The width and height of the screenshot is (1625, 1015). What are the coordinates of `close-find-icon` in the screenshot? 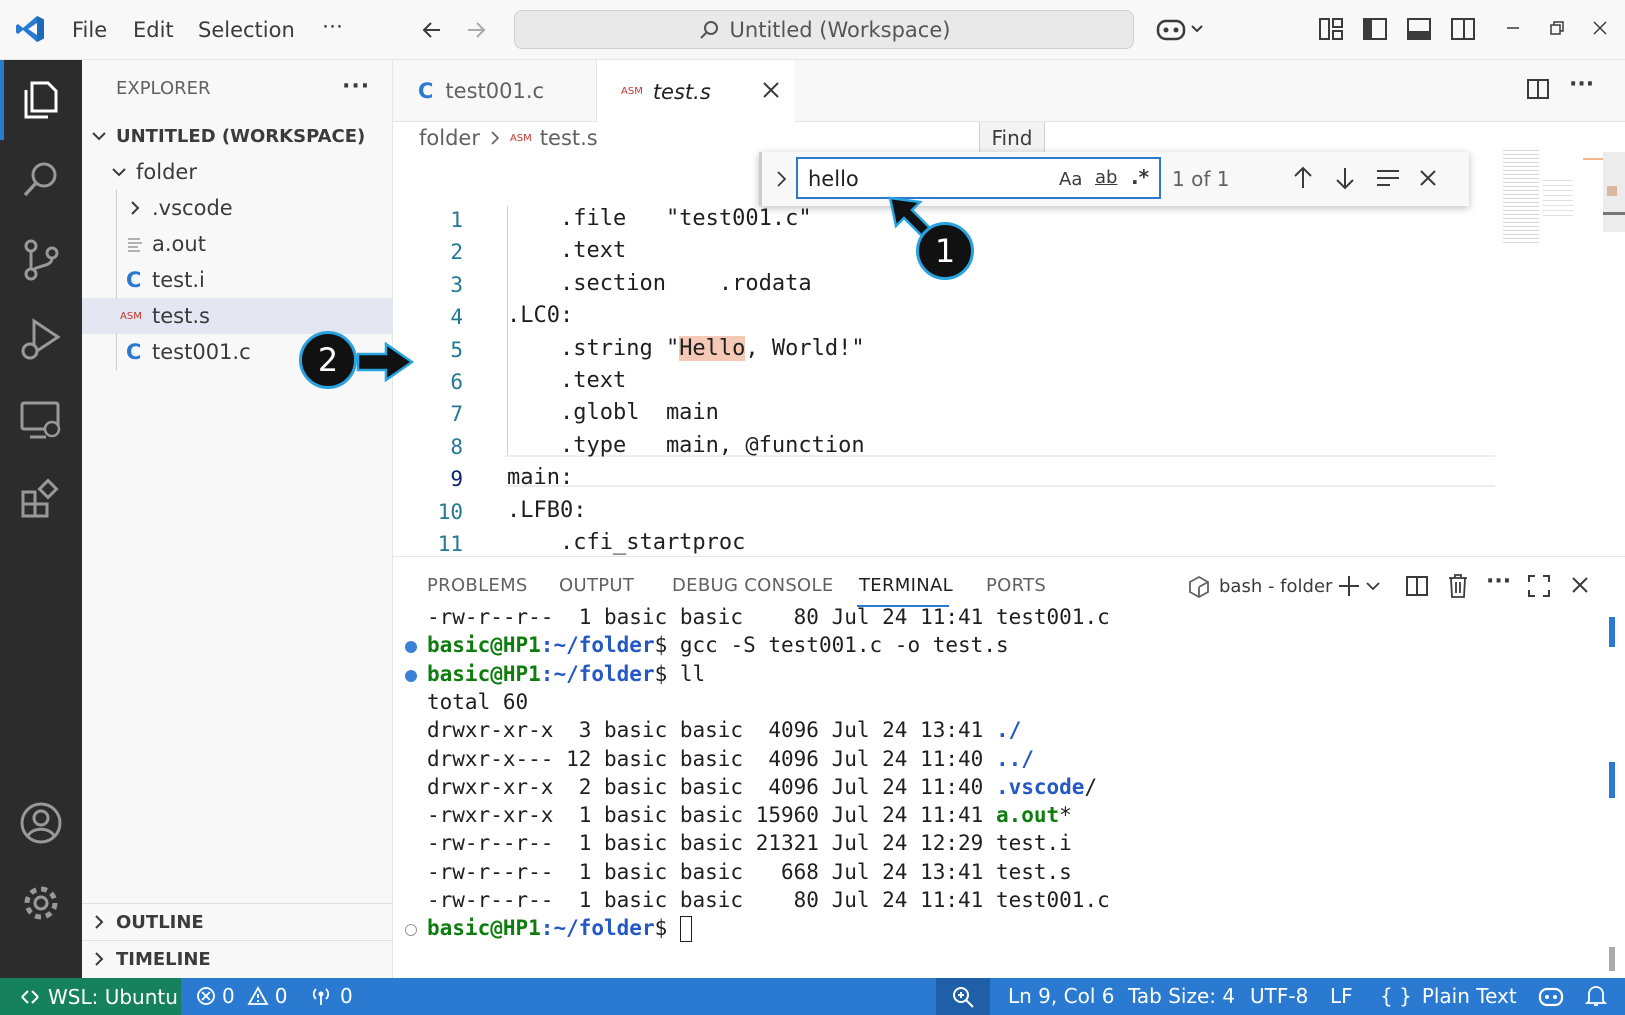 It's located at (1428, 178).